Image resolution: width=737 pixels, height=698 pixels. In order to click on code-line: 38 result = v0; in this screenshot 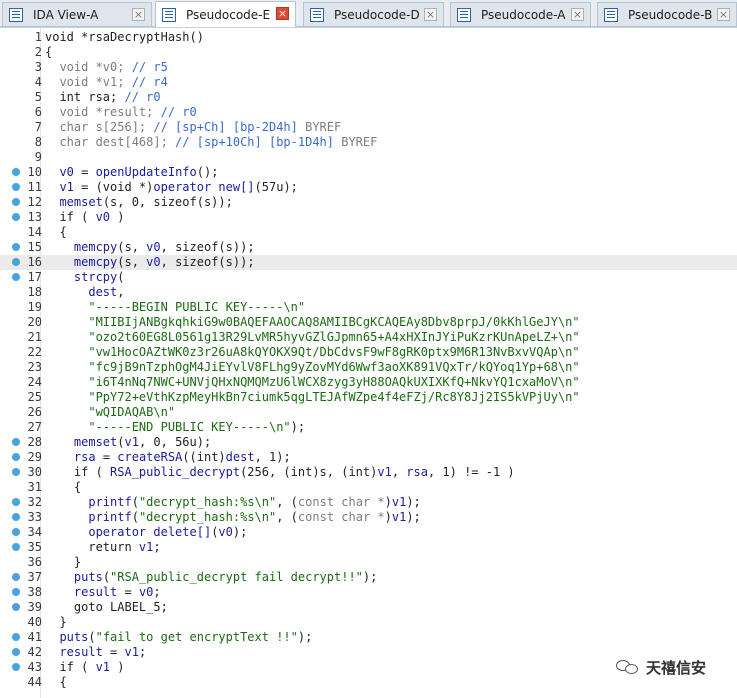, I will do `click(368, 592)`.